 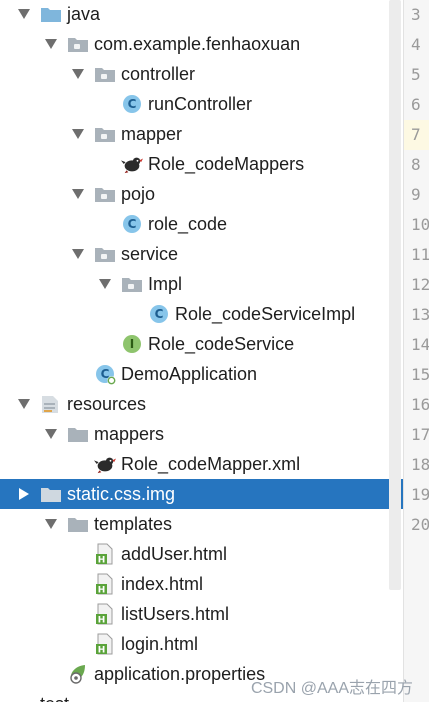 I want to click on tree-item-label: com.example.fenhaoxuan, so click(x=197, y=44).